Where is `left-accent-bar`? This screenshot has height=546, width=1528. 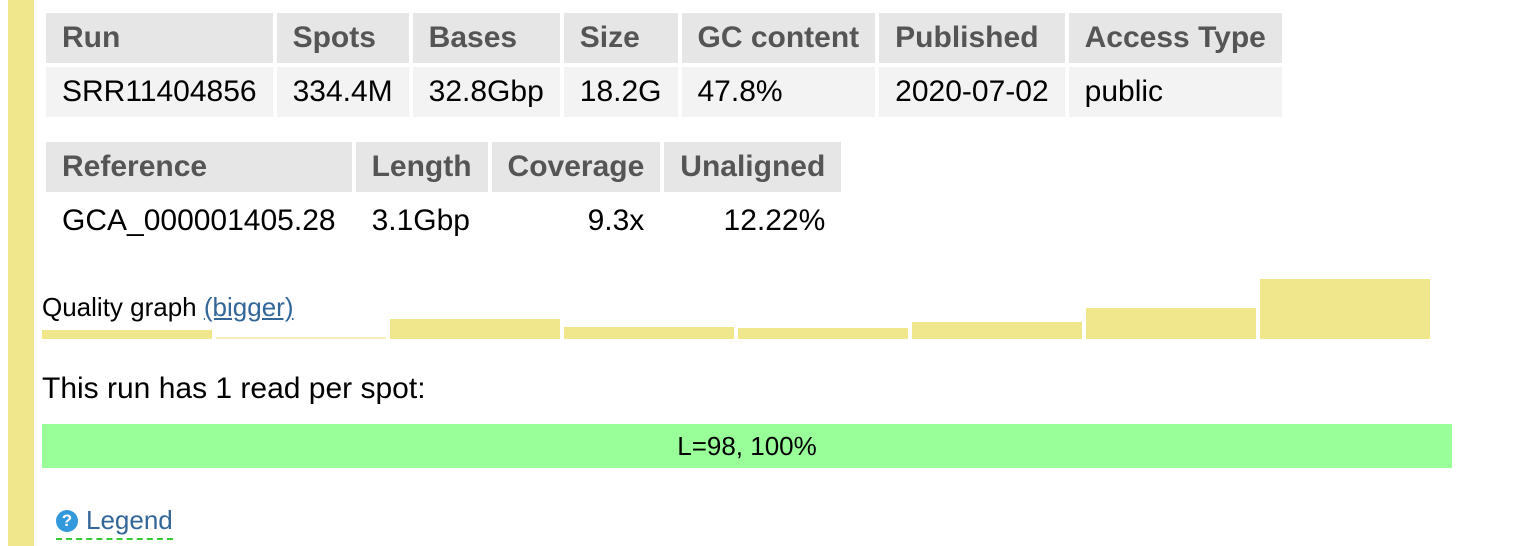
left-accent-bar is located at coordinates (21, 273).